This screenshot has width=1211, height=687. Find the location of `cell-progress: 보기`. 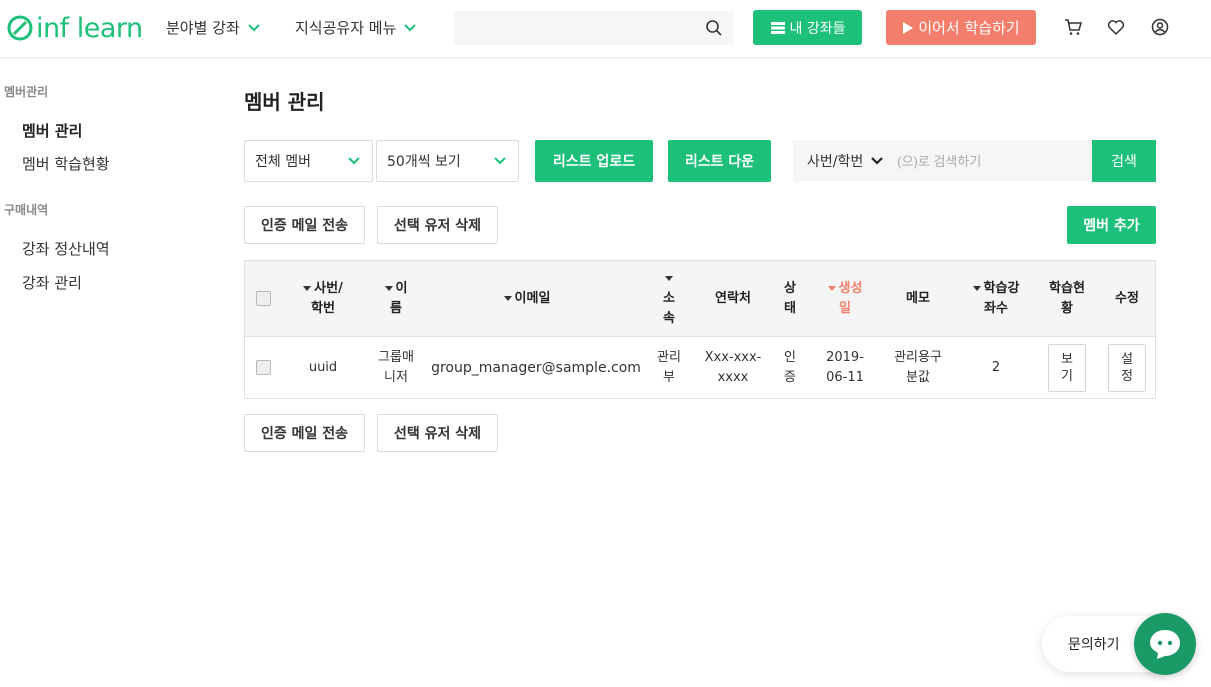

cell-progress: 보기 is located at coordinates (1067, 367).